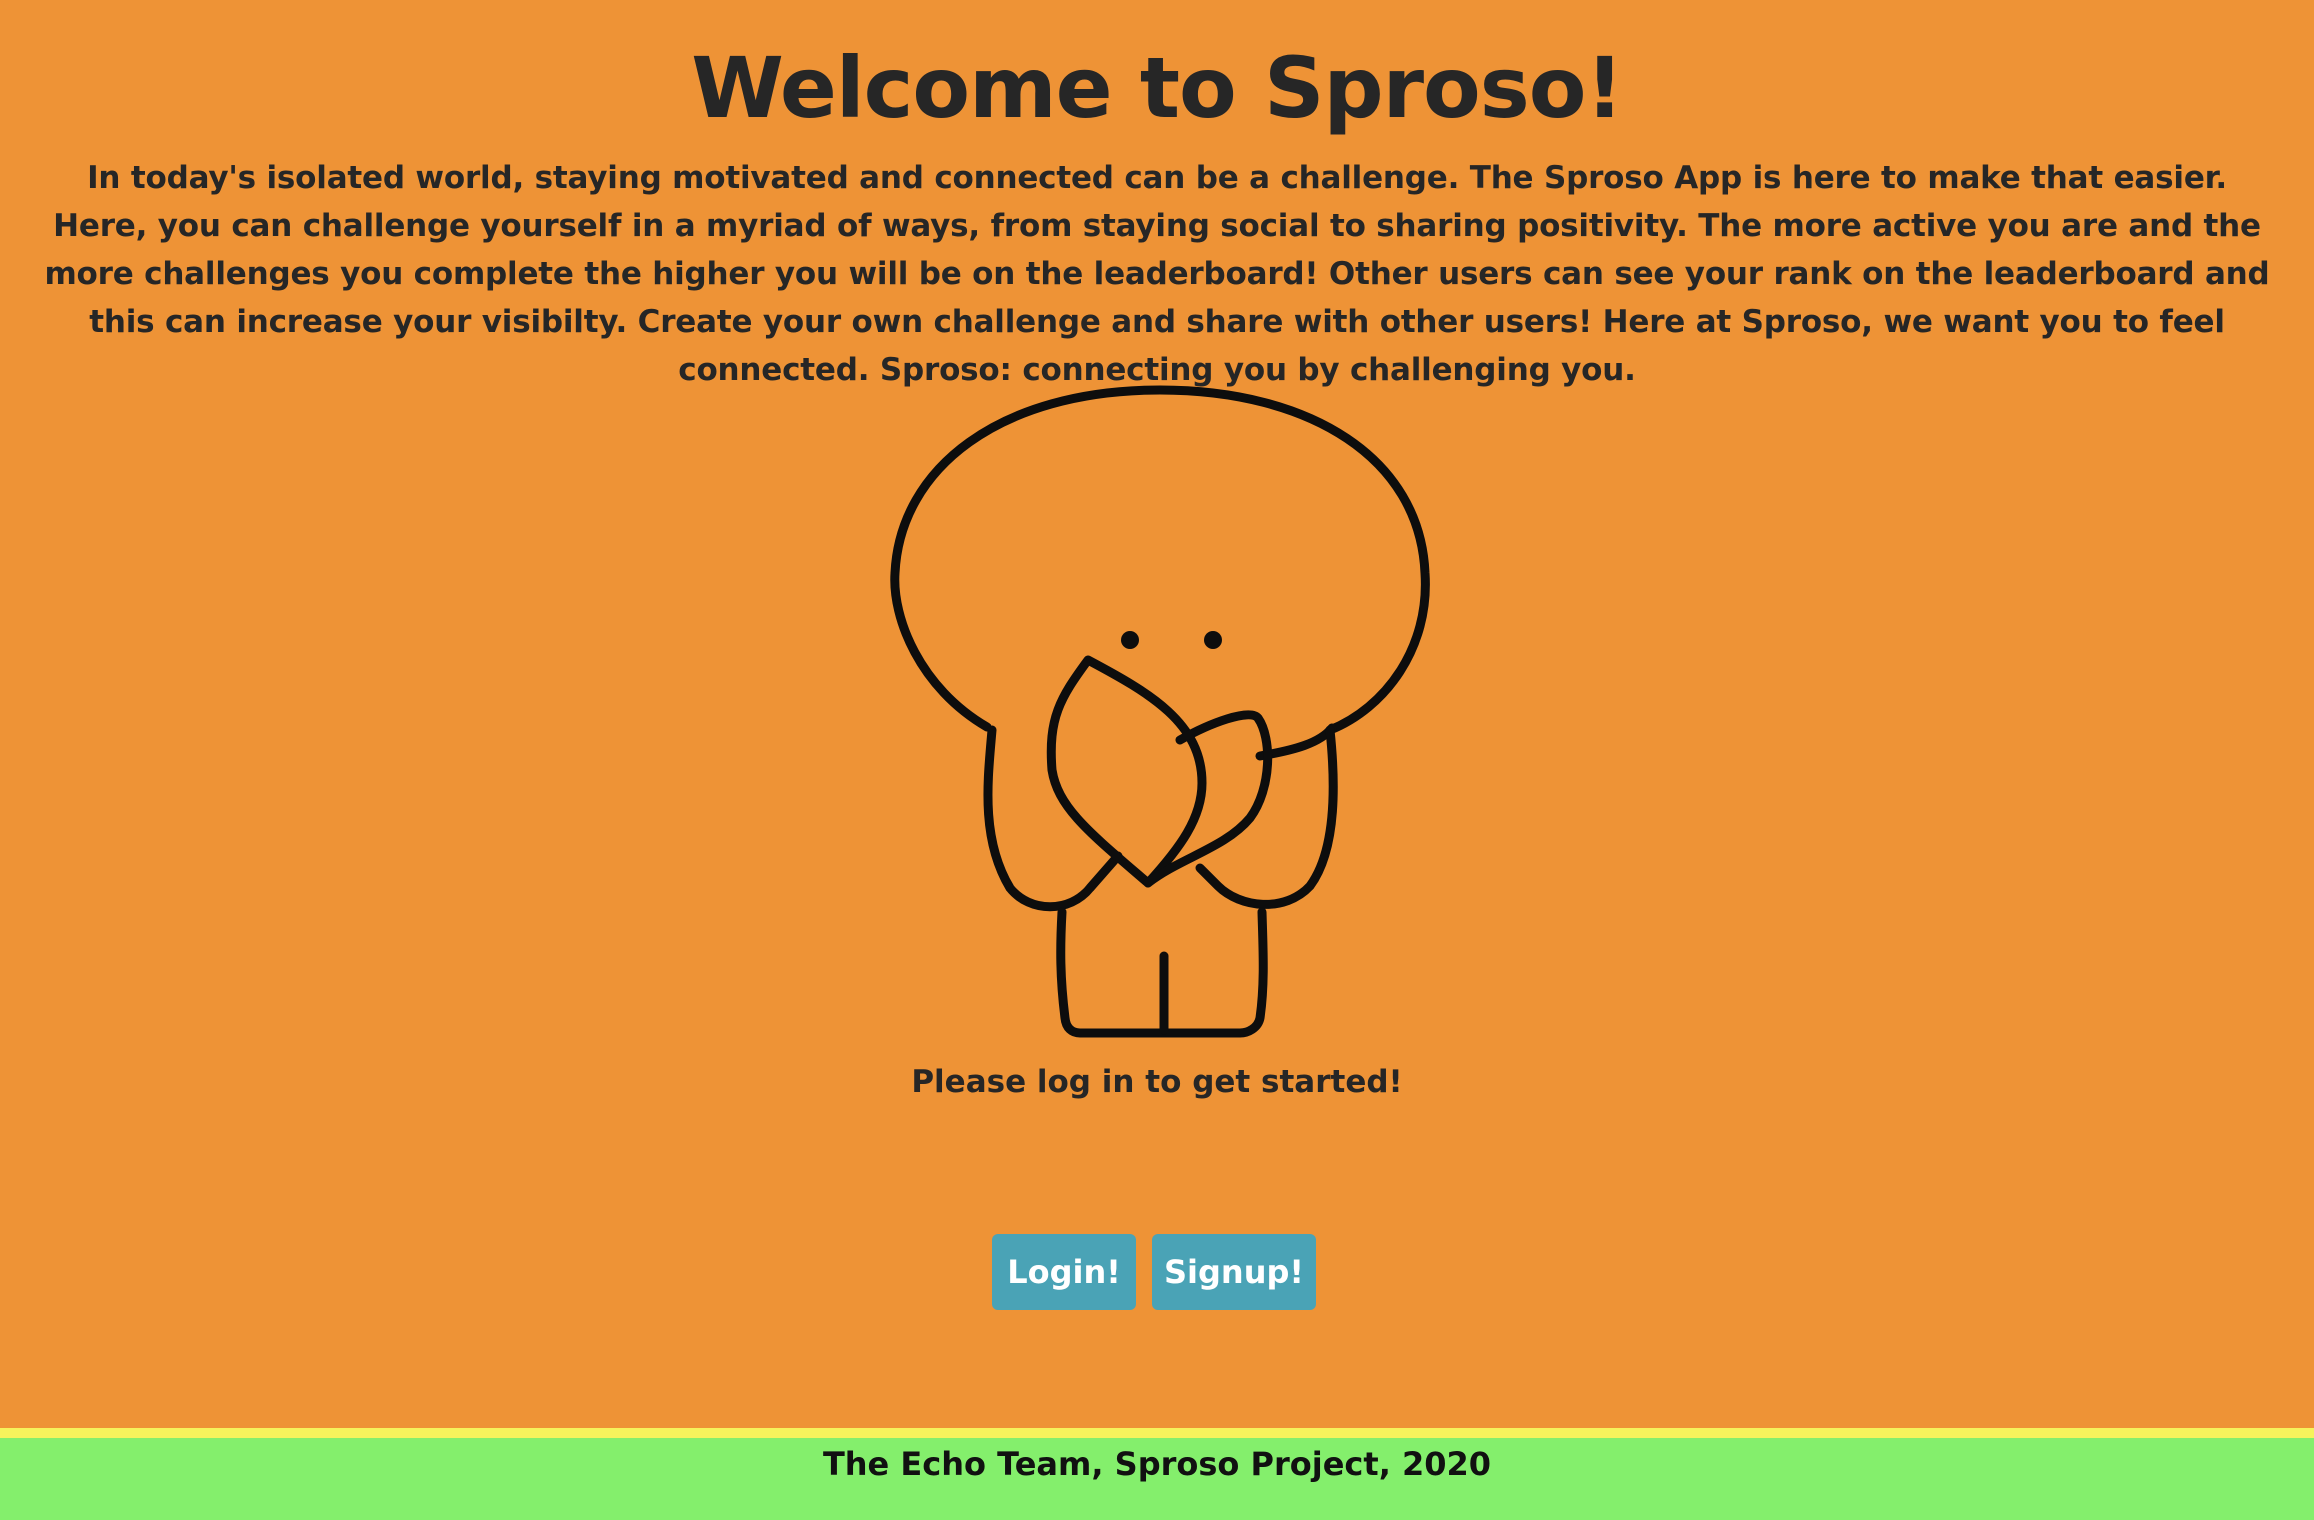 Image resolution: width=2314 pixels, height=1520 pixels. I want to click on footer-text: The Echo Team, Sproso Project, 2020, so click(1157, 1464).